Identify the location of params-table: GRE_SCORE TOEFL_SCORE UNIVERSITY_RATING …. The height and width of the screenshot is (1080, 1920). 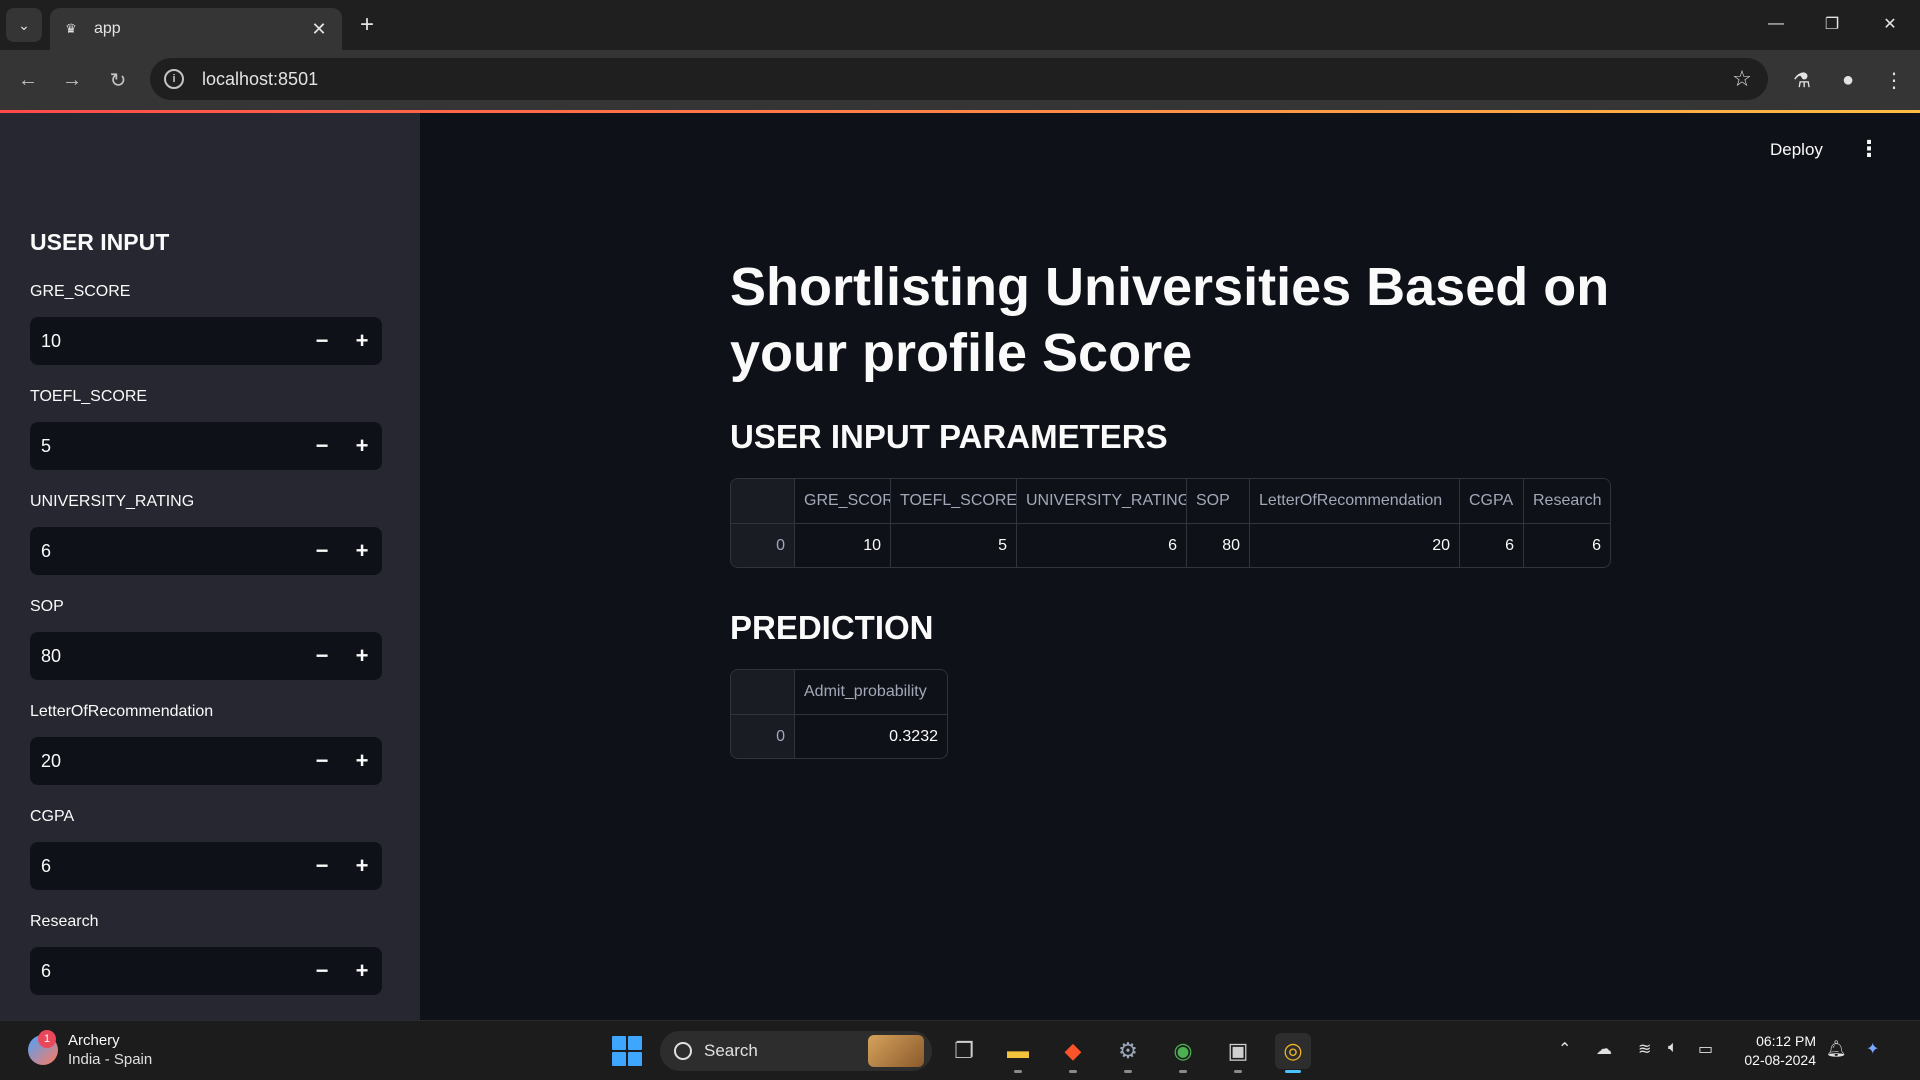
(1170, 523).